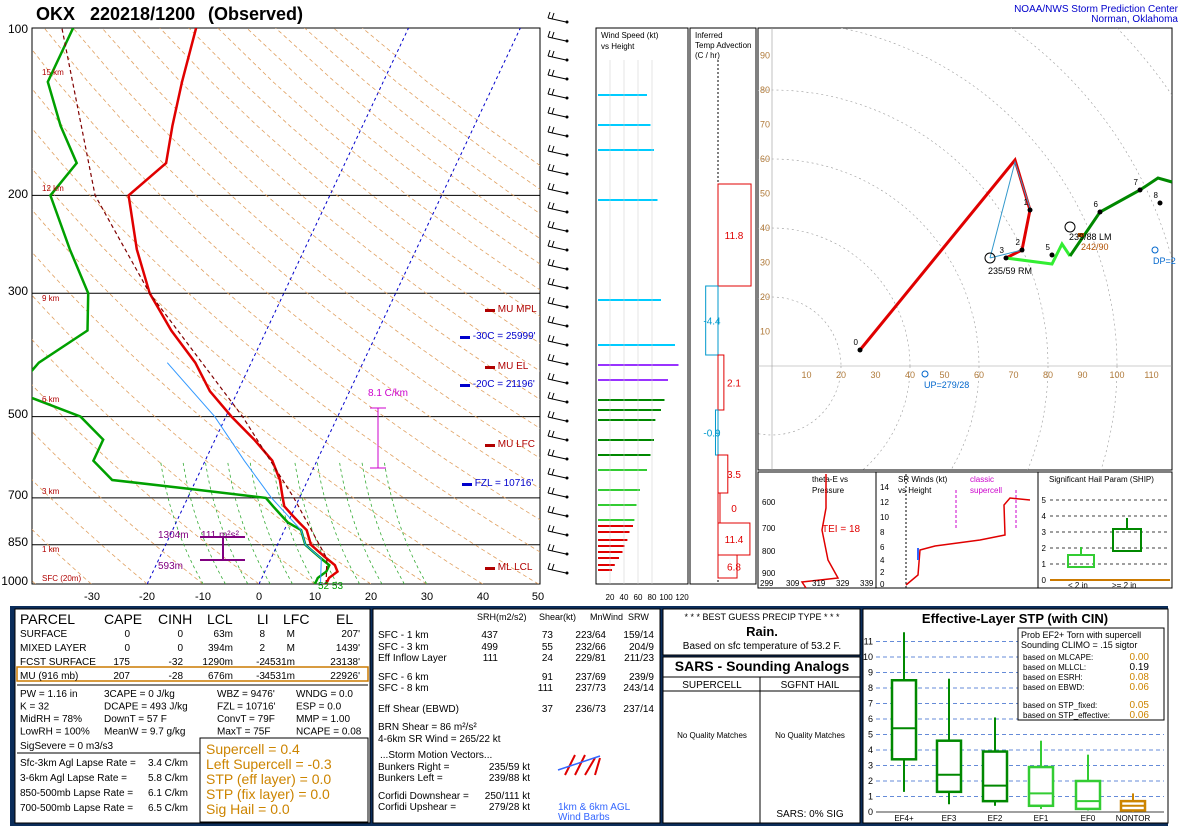  What do you see at coordinates (639, 658) in the screenshot?
I see `kin-srw: 211/23` at bounding box center [639, 658].